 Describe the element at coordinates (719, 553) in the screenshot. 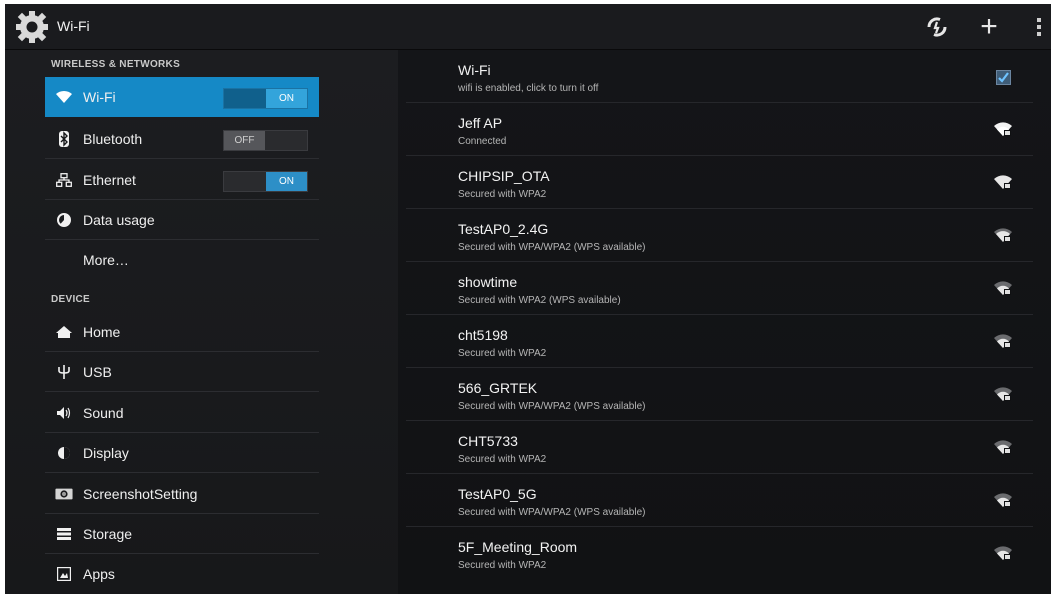

I see `network-row: 5F_Meeting_Room Secured with WPA2` at that location.